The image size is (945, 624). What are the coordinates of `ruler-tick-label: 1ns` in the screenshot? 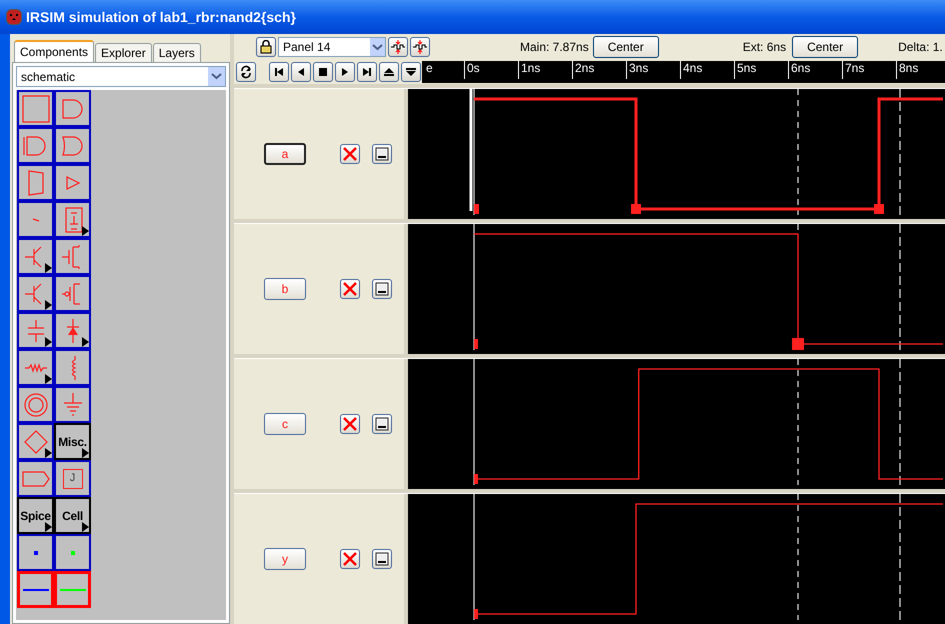 It's located at (545, 70).